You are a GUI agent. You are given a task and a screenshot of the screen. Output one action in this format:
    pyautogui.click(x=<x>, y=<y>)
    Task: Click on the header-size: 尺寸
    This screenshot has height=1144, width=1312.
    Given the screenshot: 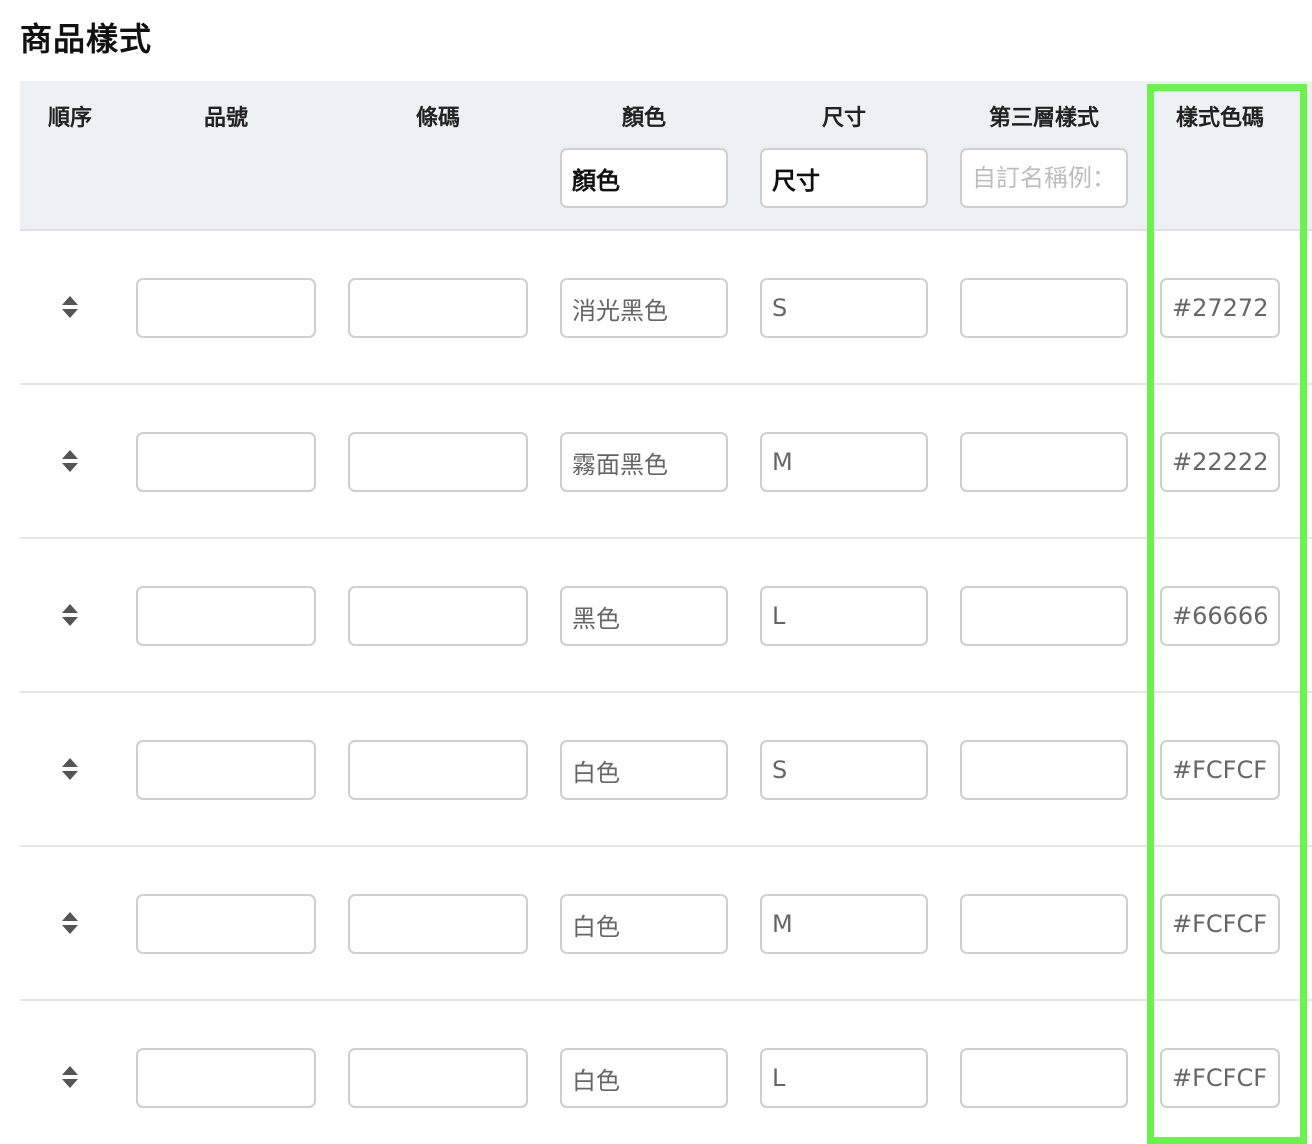 What is the action you would take?
    pyautogui.click(x=843, y=118)
    